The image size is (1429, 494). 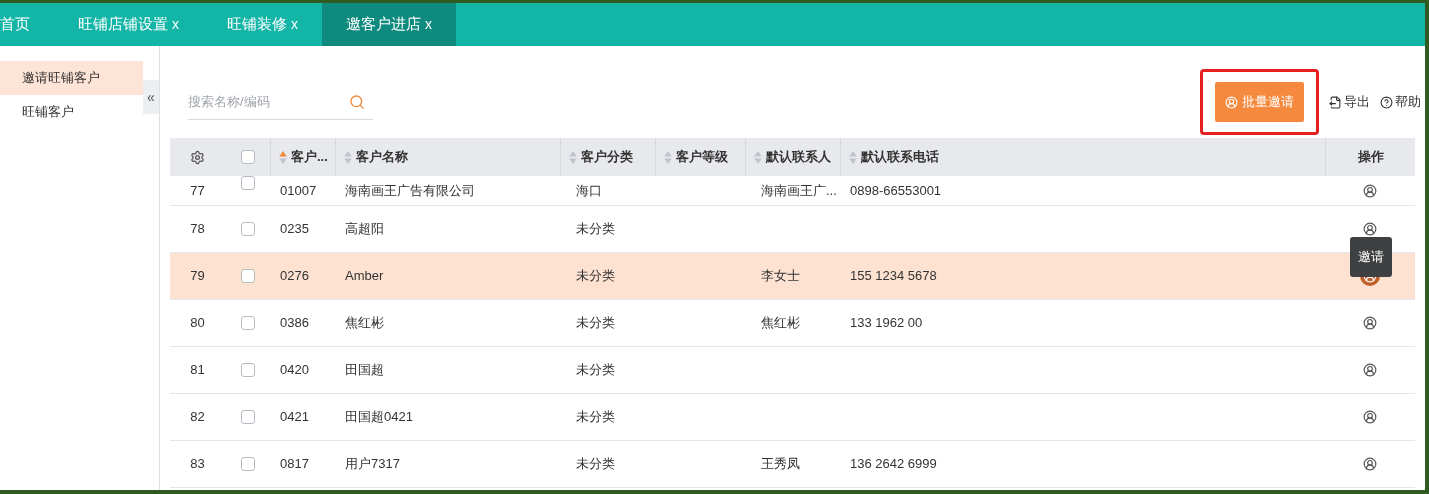 What do you see at coordinates (294, 370) in the screenshot?
I see `table-cell-text: 0420` at bounding box center [294, 370].